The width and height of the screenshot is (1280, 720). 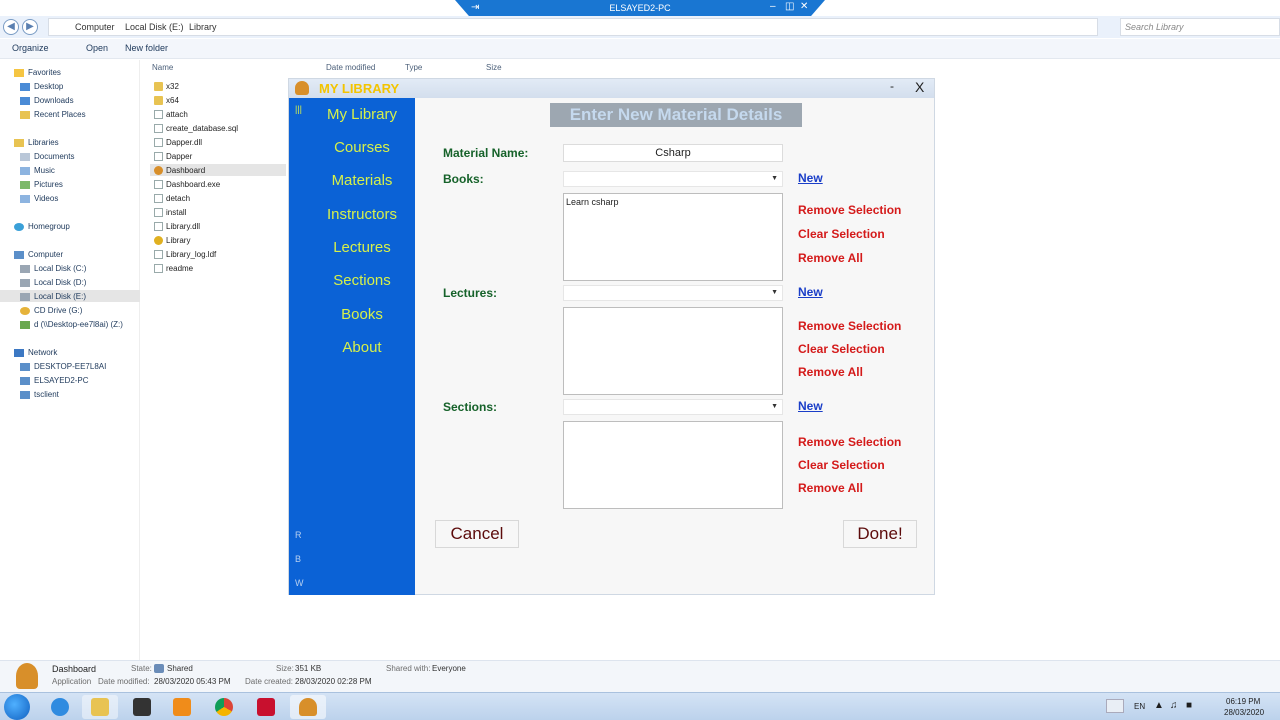 What do you see at coordinates (810, 178) in the screenshot?
I see `books-new-link: New` at bounding box center [810, 178].